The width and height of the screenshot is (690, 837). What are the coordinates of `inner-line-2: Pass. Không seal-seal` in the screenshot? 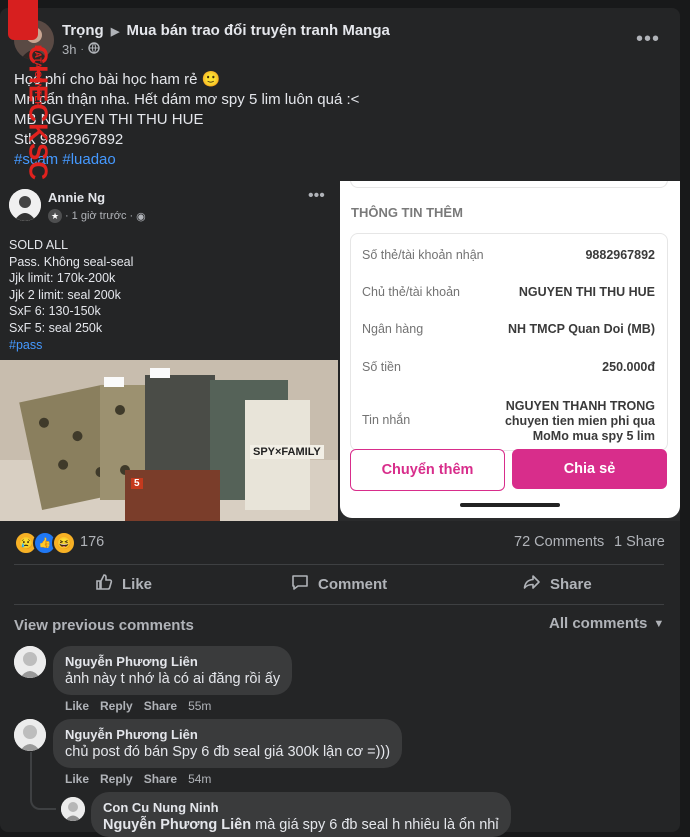 It's located at (71, 261).